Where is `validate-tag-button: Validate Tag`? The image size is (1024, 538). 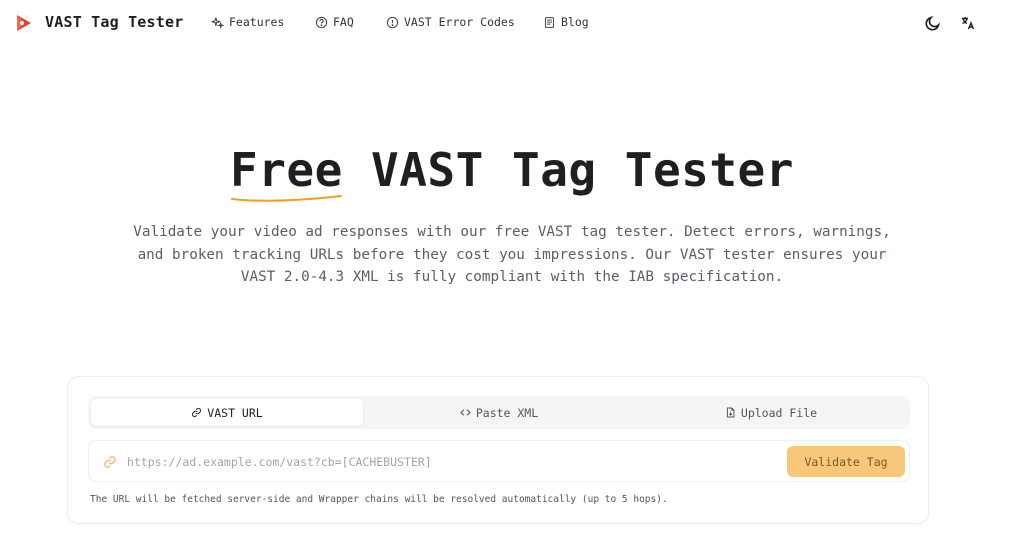
validate-tag-button: Validate Tag is located at coordinates (846, 461).